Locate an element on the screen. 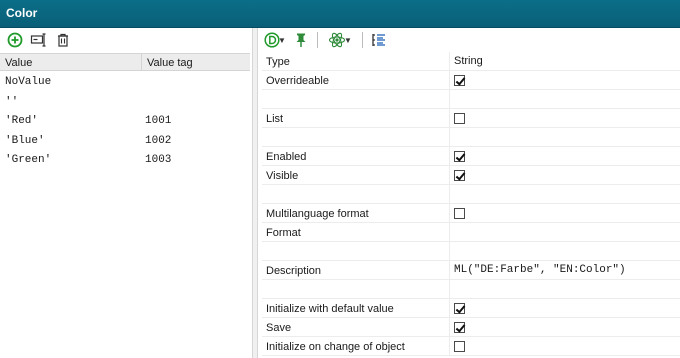 This screenshot has height=358, width=680. value-cell: 'Blue' is located at coordinates (25, 140).